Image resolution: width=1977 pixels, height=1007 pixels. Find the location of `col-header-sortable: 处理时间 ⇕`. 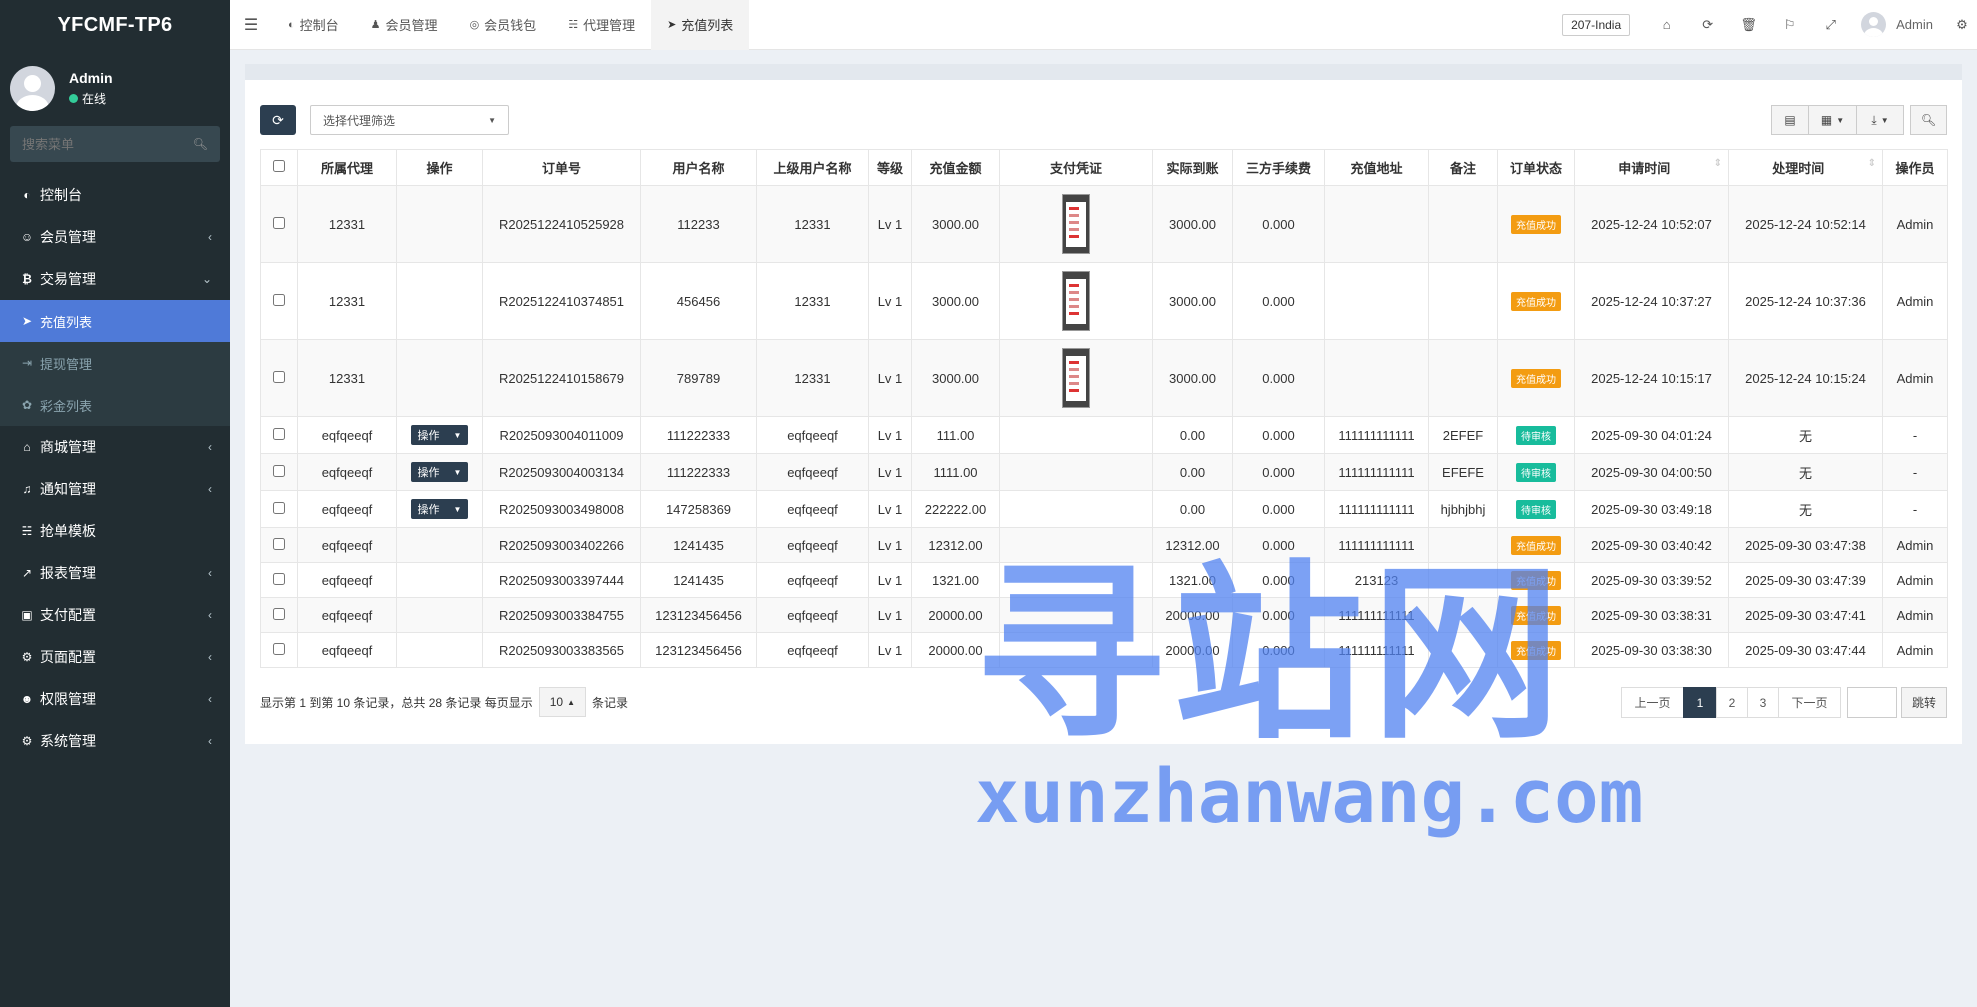

col-header-sortable: 处理时间 ⇕ is located at coordinates (1805, 167).